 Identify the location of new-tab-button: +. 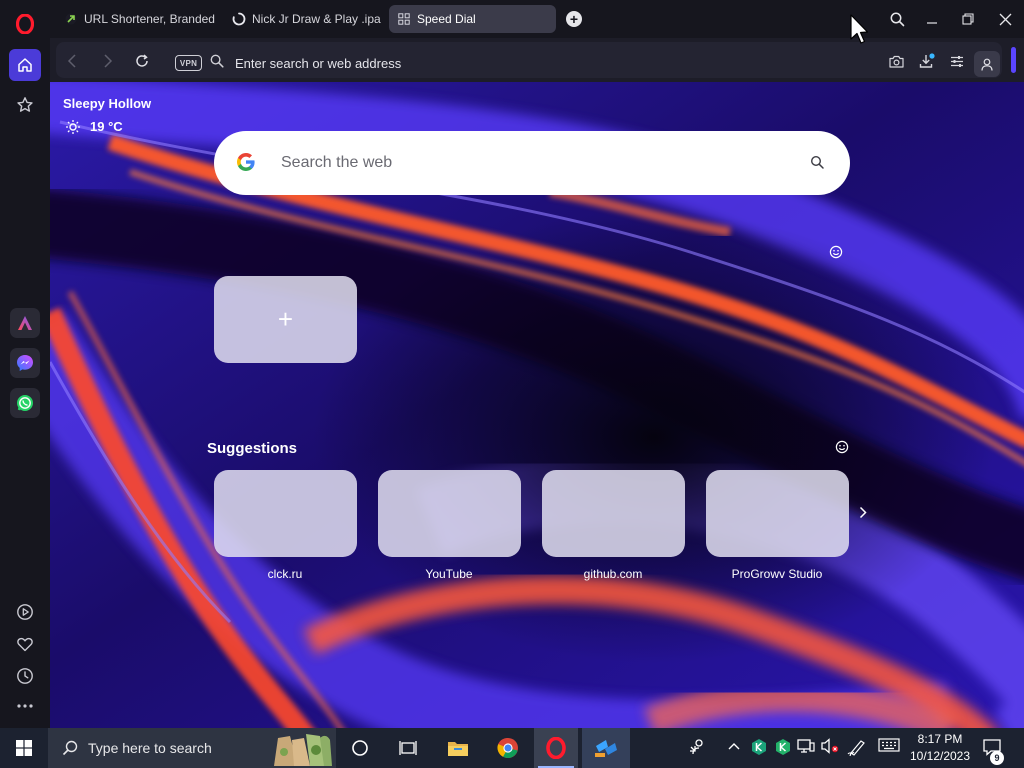
(574, 19).